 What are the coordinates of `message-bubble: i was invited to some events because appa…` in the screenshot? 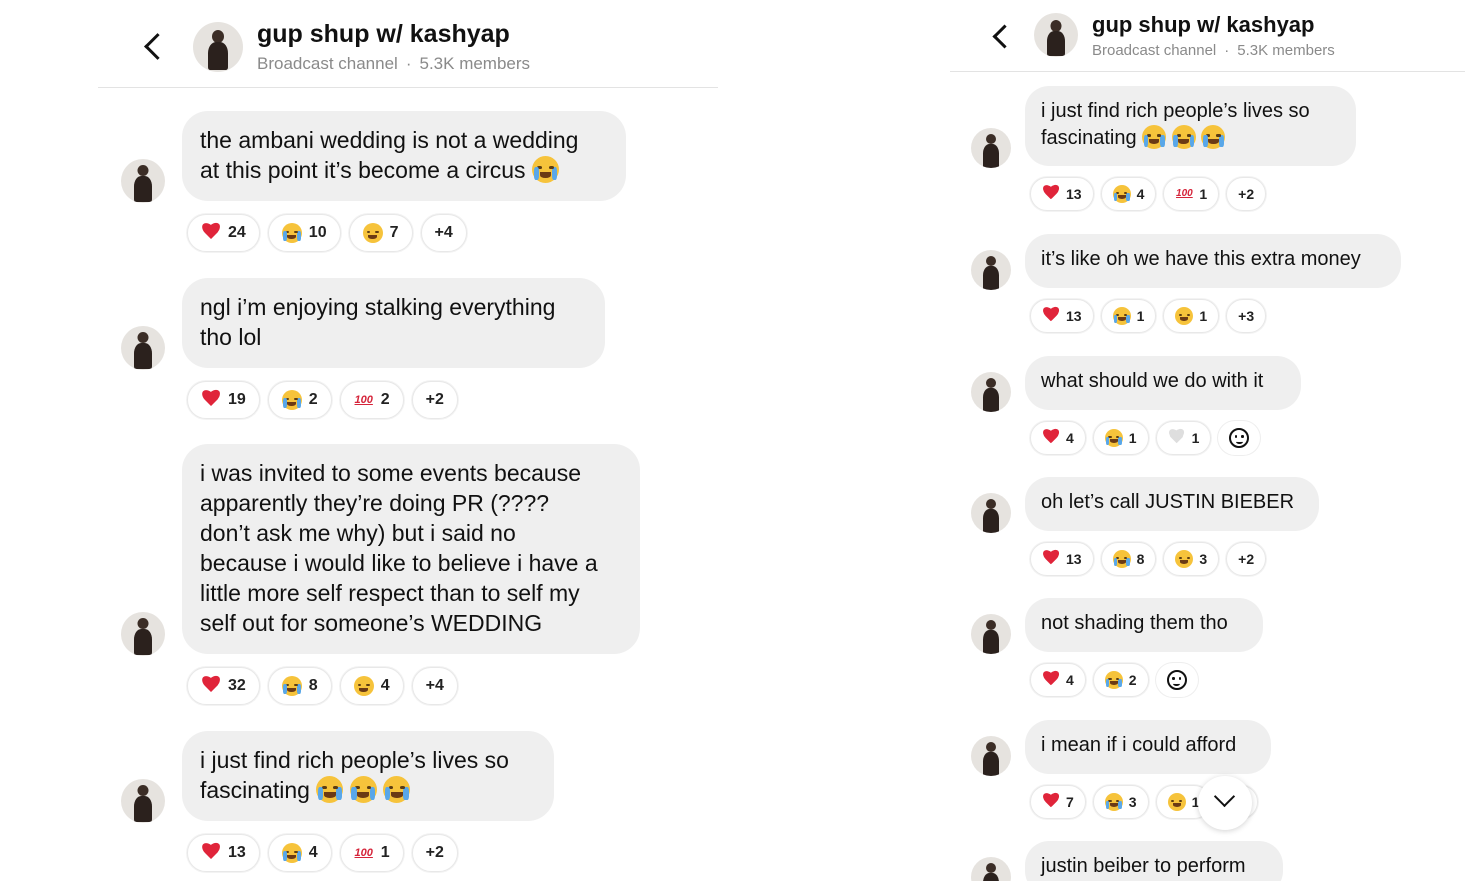 It's located at (411, 549).